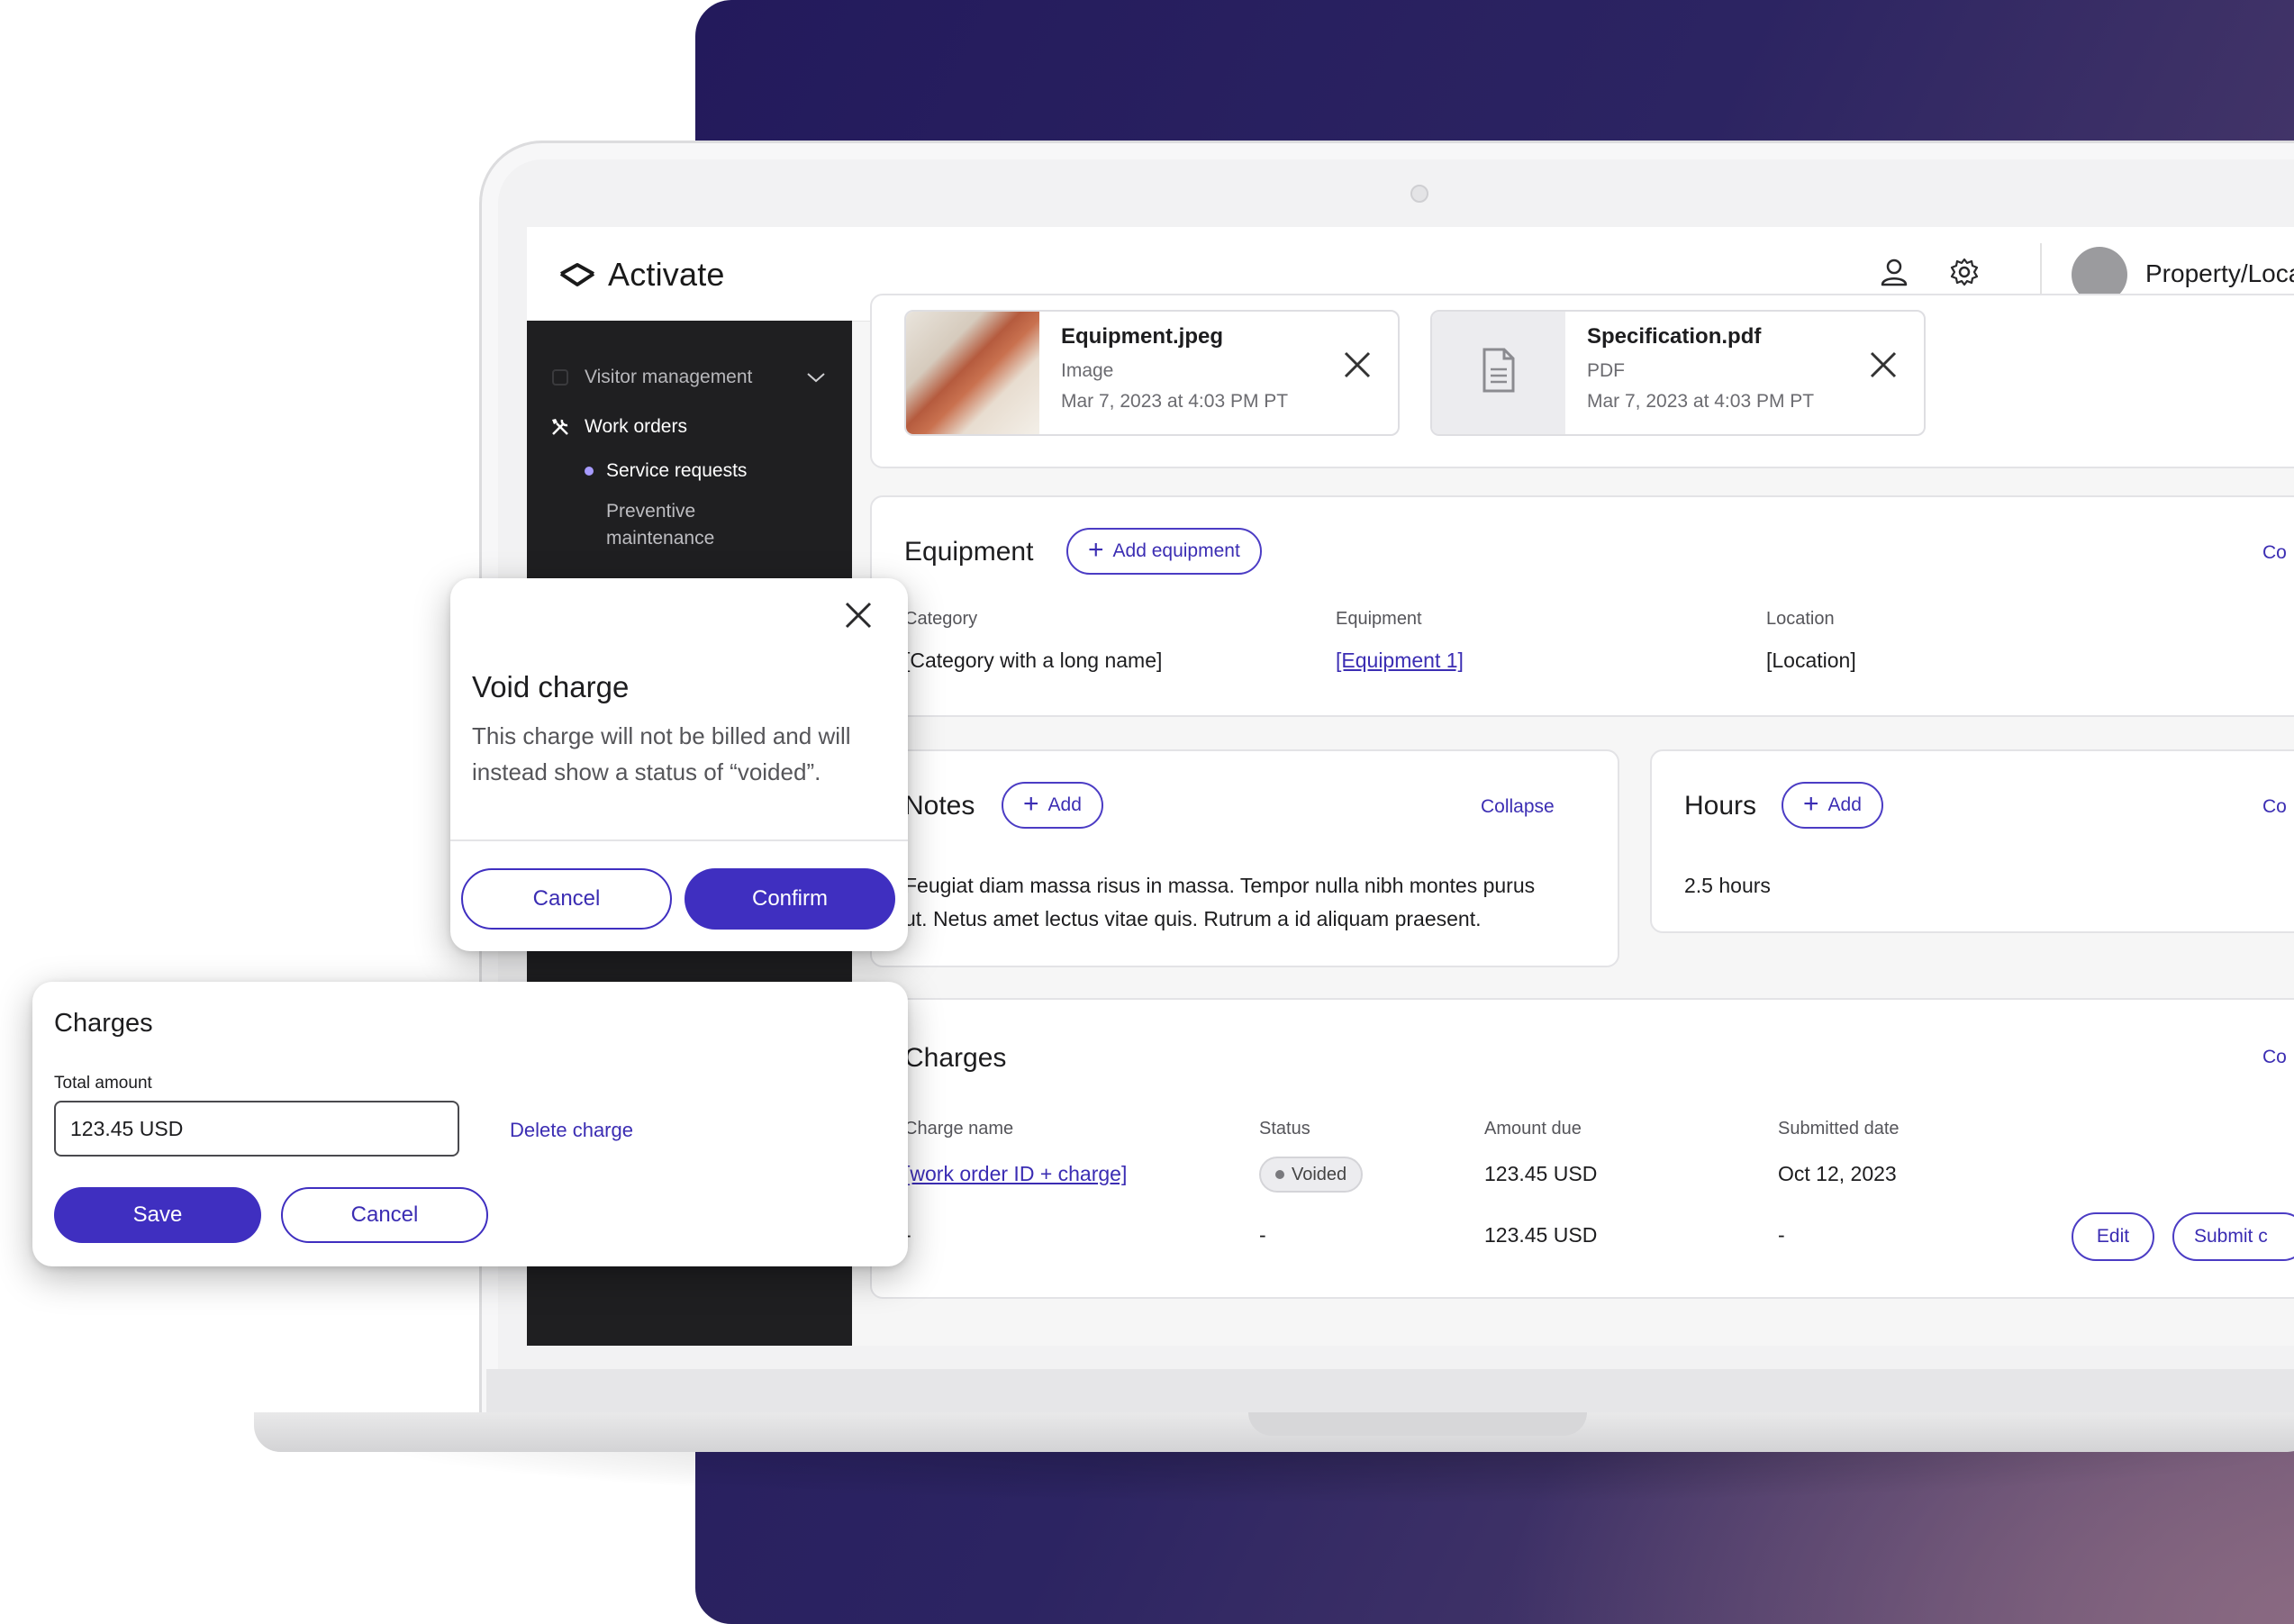 This screenshot has width=2294, height=1624. What do you see at coordinates (1781, 1235) in the screenshot?
I see `submitted-date: -` at bounding box center [1781, 1235].